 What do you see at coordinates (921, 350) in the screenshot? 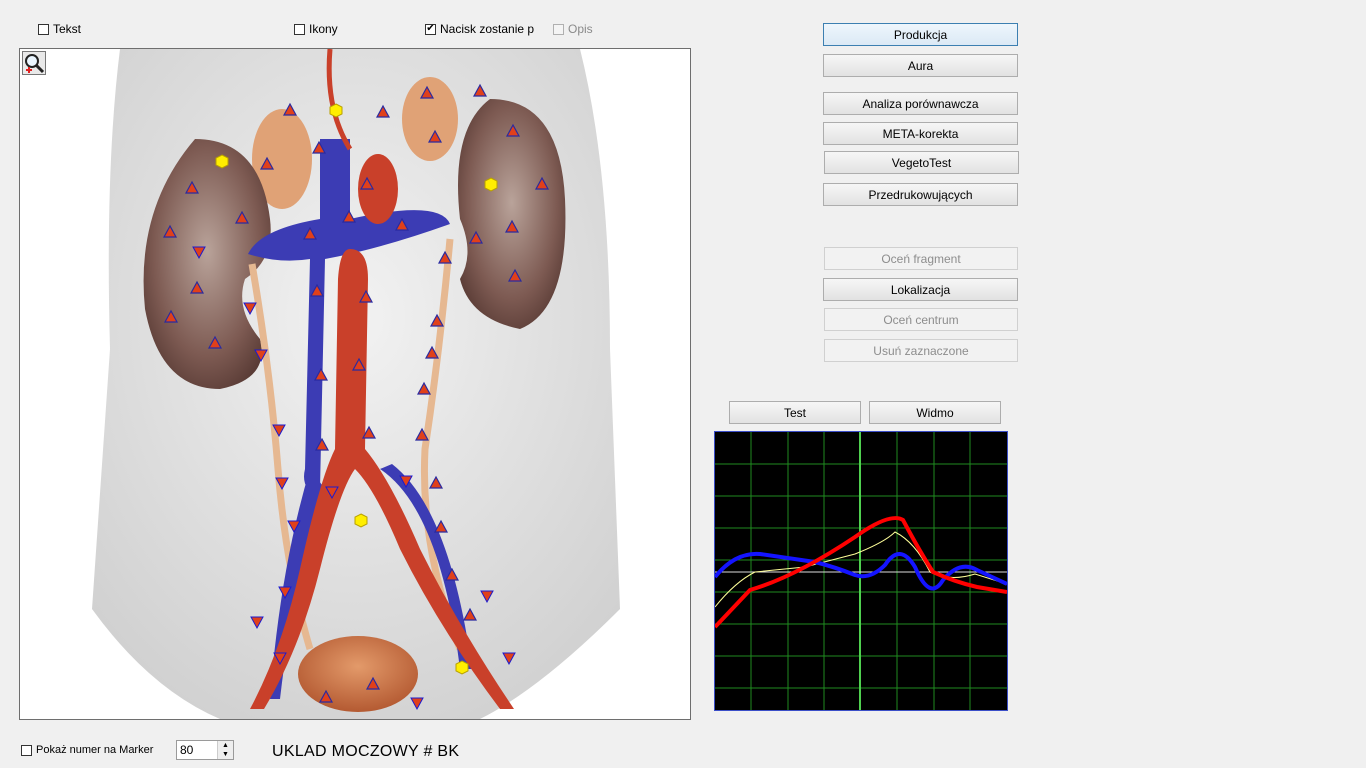
I see `usun-zaznaczone-button: Usuń zaznaczone` at bounding box center [921, 350].